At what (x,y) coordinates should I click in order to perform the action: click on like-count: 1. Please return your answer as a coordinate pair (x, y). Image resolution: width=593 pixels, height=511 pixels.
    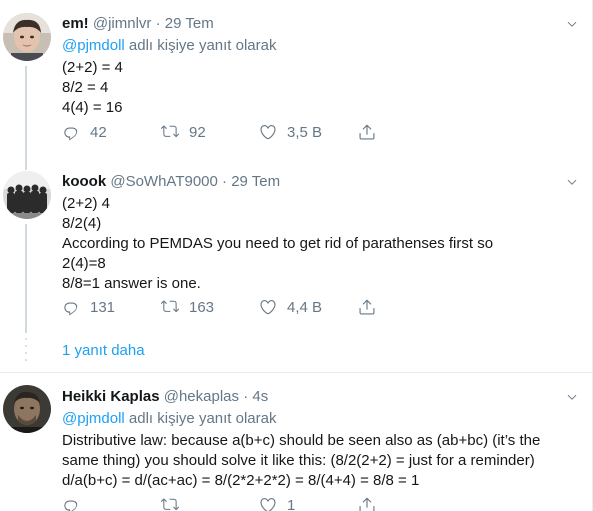
    Looking at the image, I should click on (291, 503).